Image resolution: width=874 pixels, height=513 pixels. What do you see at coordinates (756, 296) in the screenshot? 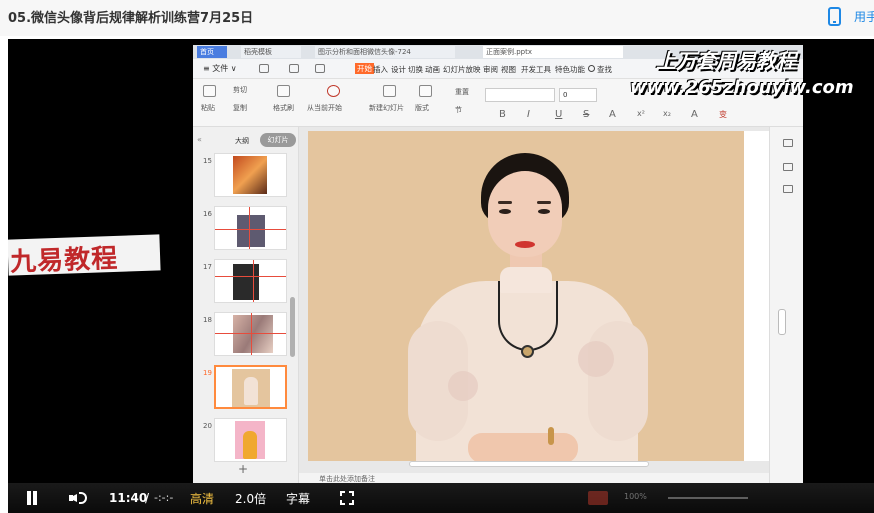
I see `slide-margin` at bounding box center [756, 296].